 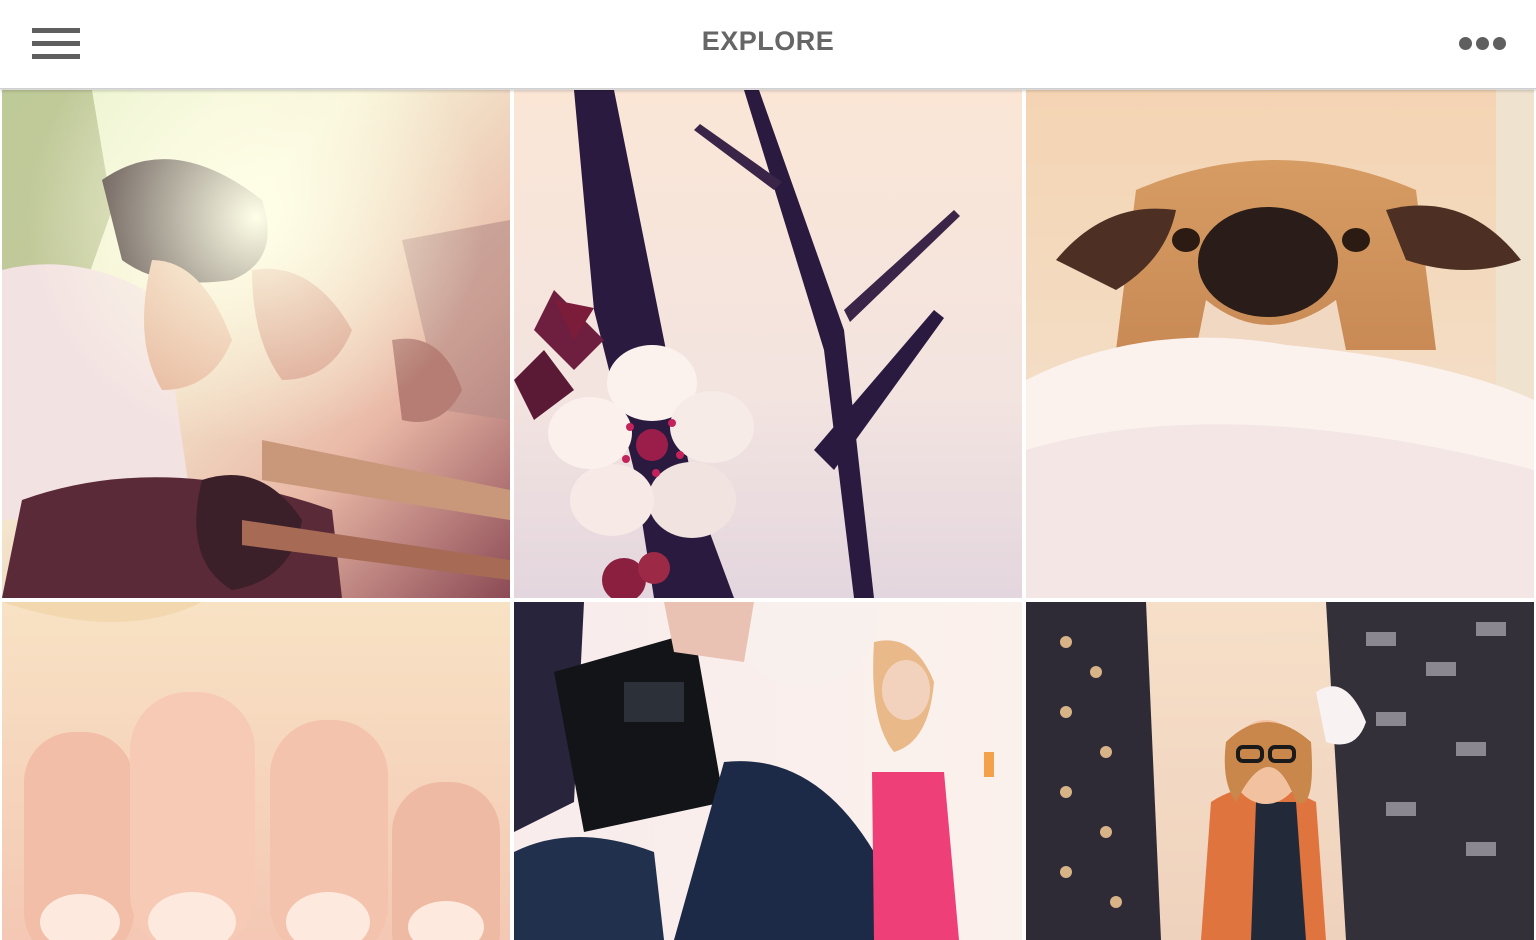 What do you see at coordinates (768, 41) in the screenshot?
I see `page-title: EXPLORE` at bounding box center [768, 41].